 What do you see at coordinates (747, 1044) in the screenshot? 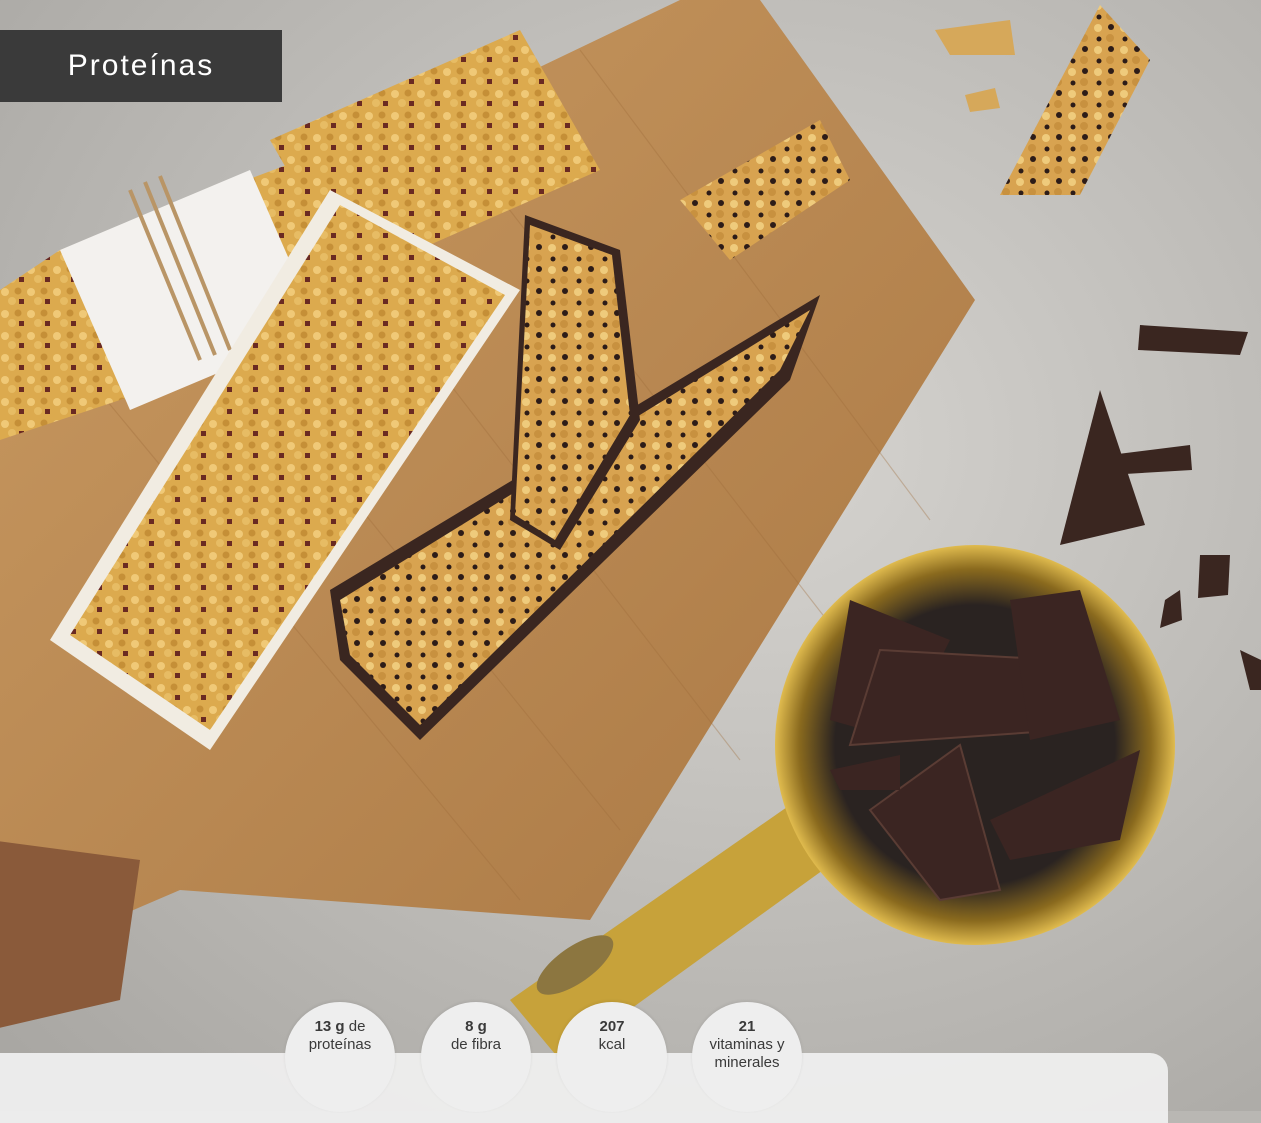
I see `stat-vitamins-label: vitaminas y` at bounding box center [747, 1044].